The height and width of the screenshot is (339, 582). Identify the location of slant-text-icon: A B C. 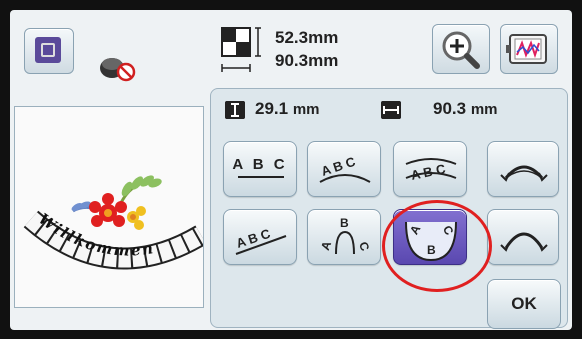
(260, 240).